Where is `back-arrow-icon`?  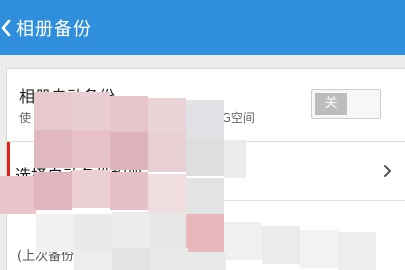
back-arrow-icon is located at coordinates (6, 27).